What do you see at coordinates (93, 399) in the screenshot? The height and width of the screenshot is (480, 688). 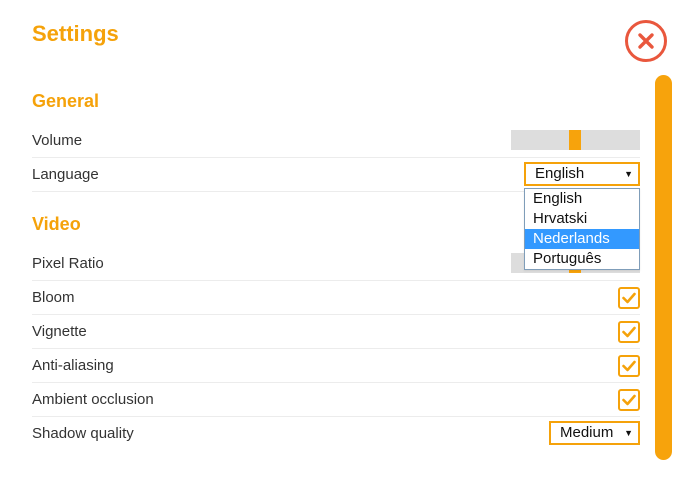 I see `ambient-occlusion-label: Ambient occlusion` at bounding box center [93, 399].